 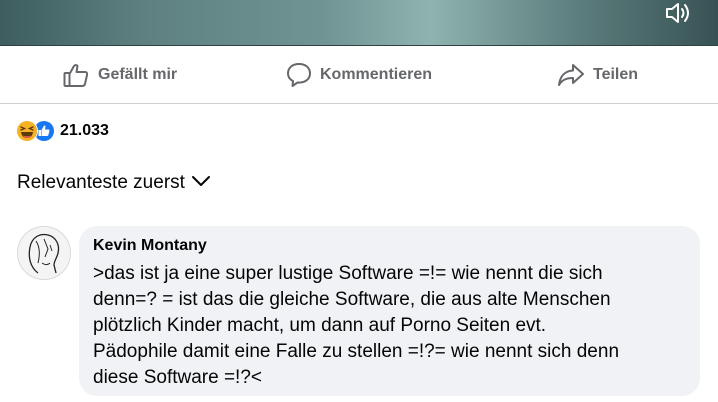 I want to click on avatar-sketch-icon, so click(x=44, y=253).